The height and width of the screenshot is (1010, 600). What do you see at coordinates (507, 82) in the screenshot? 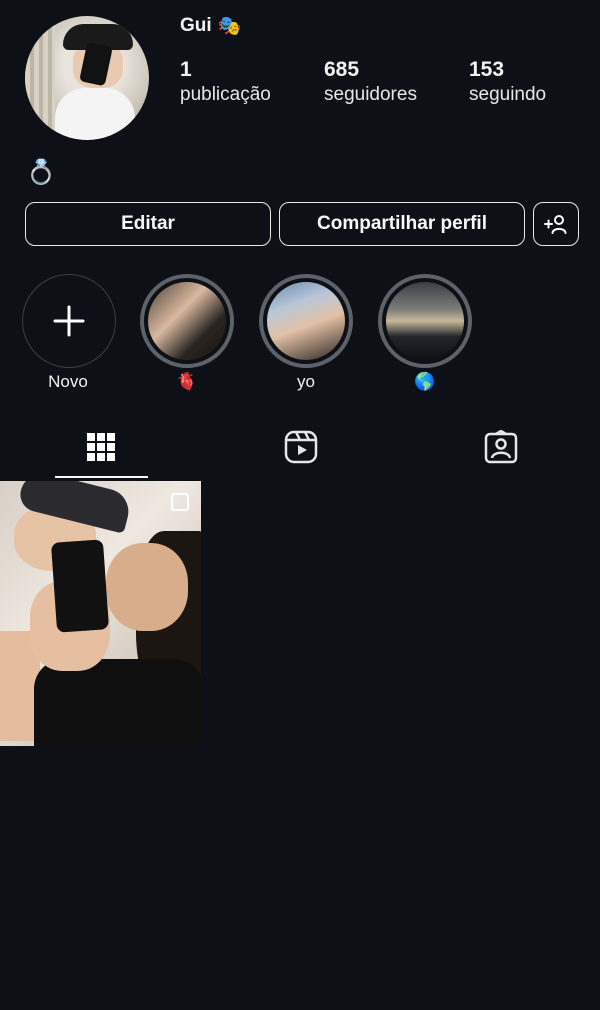
I see `stat-following: 153 seguindo` at bounding box center [507, 82].